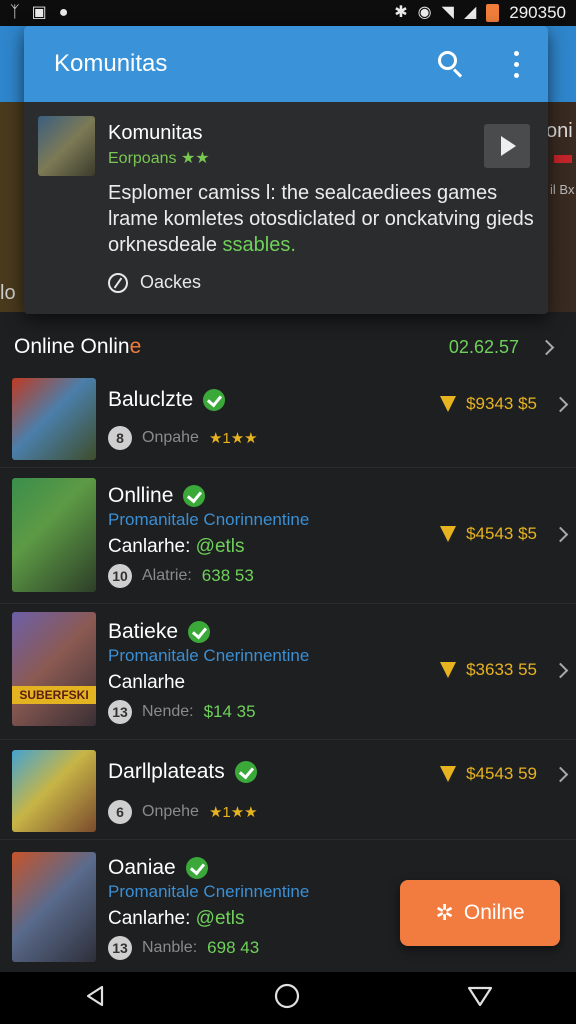 The width and height of the screenshot is (576, 1024). I want to click on usb-icon: ᛉ, so click(15, 12).